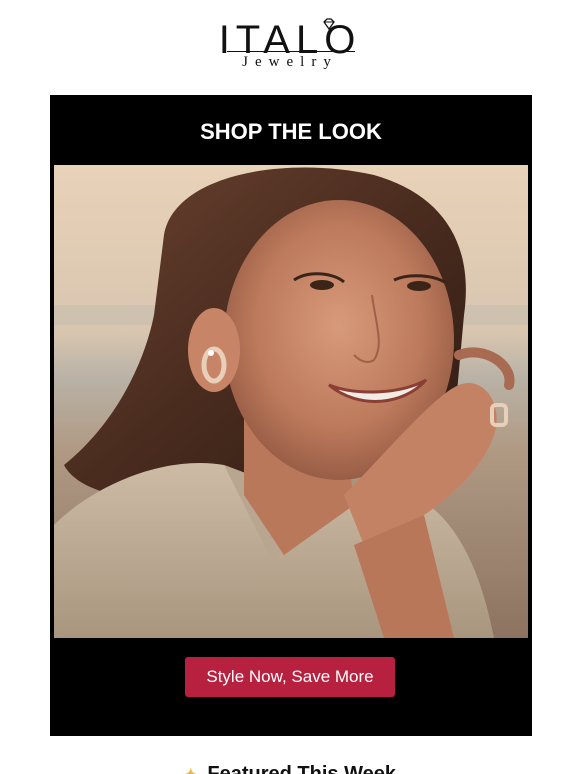 This screenshot has width=580, height=774. I want to click on featured-heading: ✦ Featured This Week, so click(290, 768).